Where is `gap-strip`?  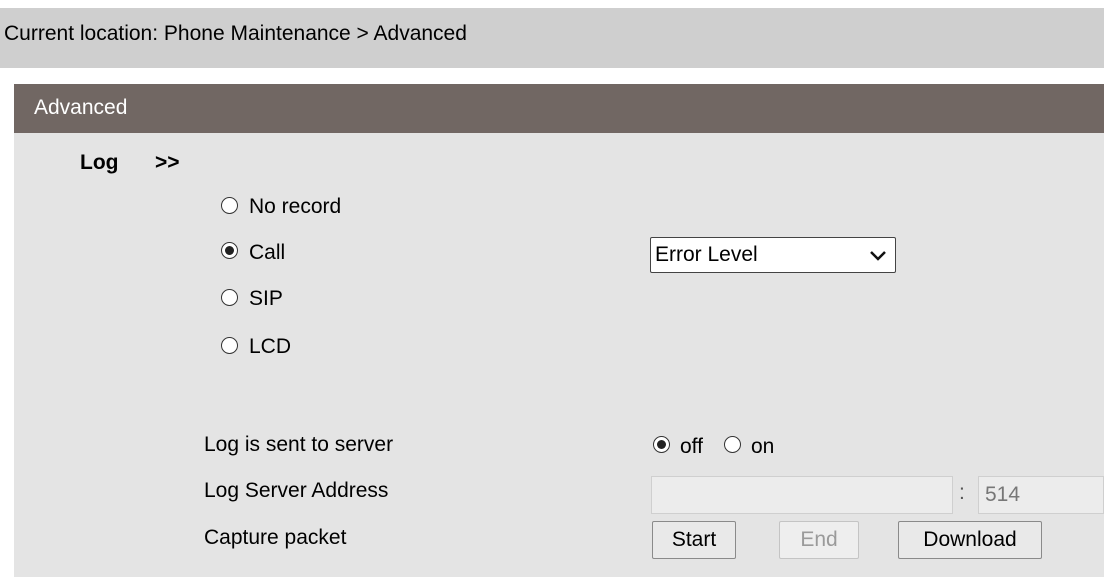
gap-strip is located at coordinates (552, 76).